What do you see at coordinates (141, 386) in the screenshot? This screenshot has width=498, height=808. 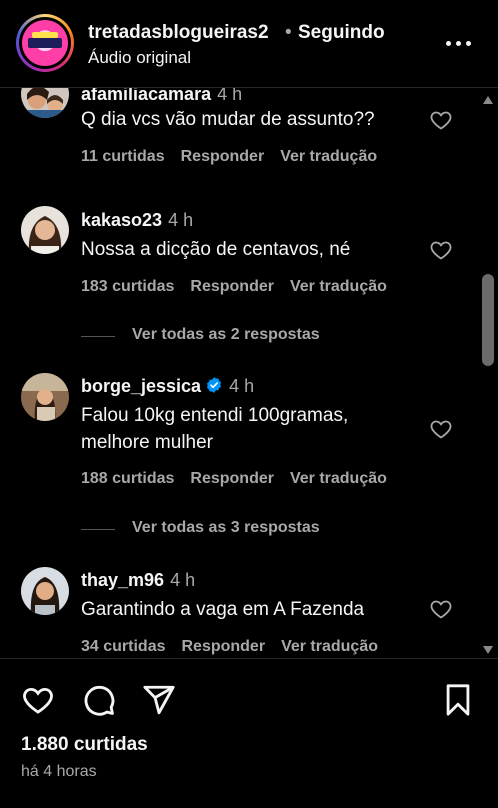 I see `comment-username-text: borge_jessica` at bounding box center [141, 386].